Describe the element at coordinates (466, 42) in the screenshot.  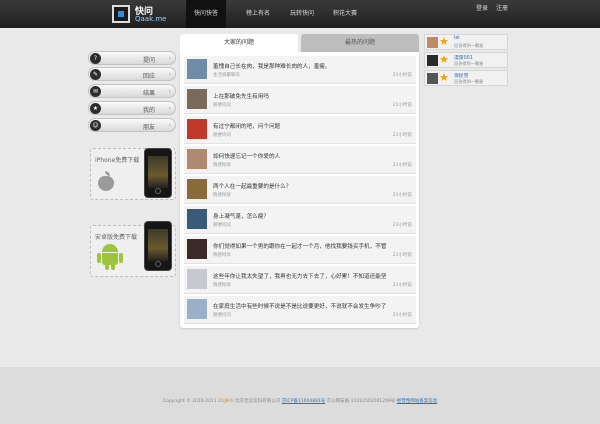
I see `user-card: ★ lei 回答得到一颗星` at that location.